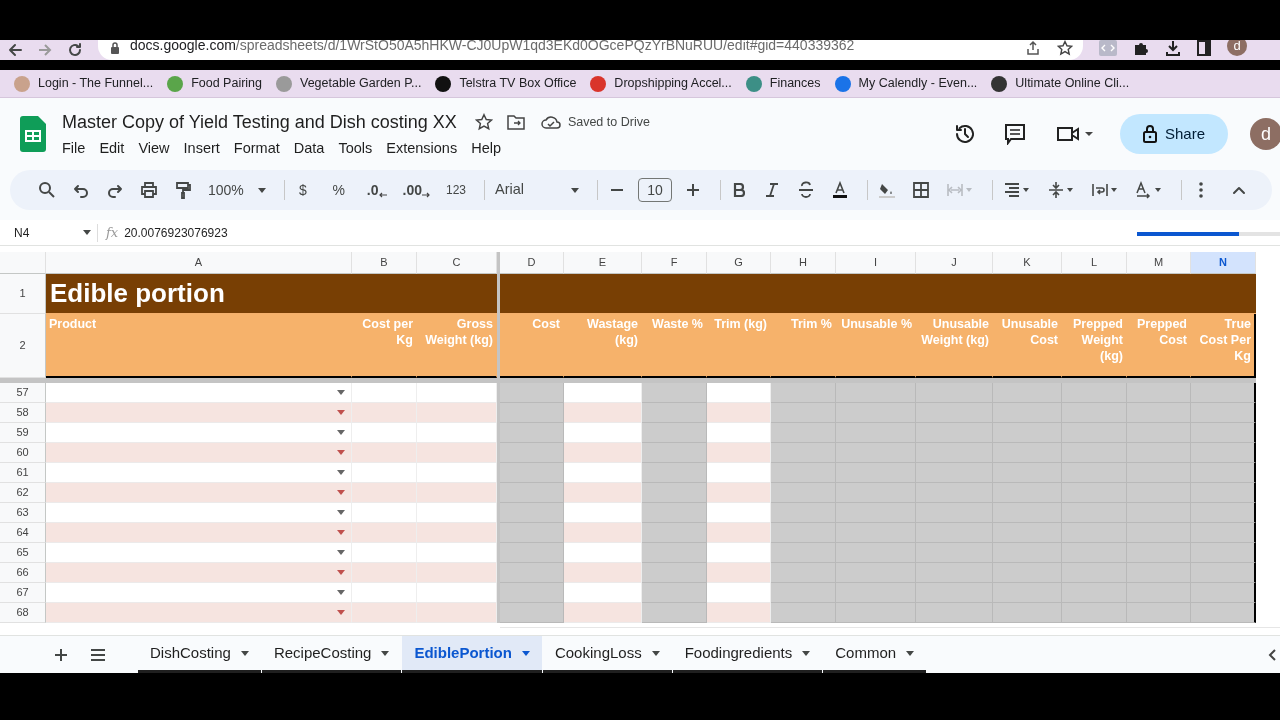 The height and width of the screenshot is (720, 1280). Describe the element at coordinates (15, 50) in the screenshot. I see `back-icon` at that location.